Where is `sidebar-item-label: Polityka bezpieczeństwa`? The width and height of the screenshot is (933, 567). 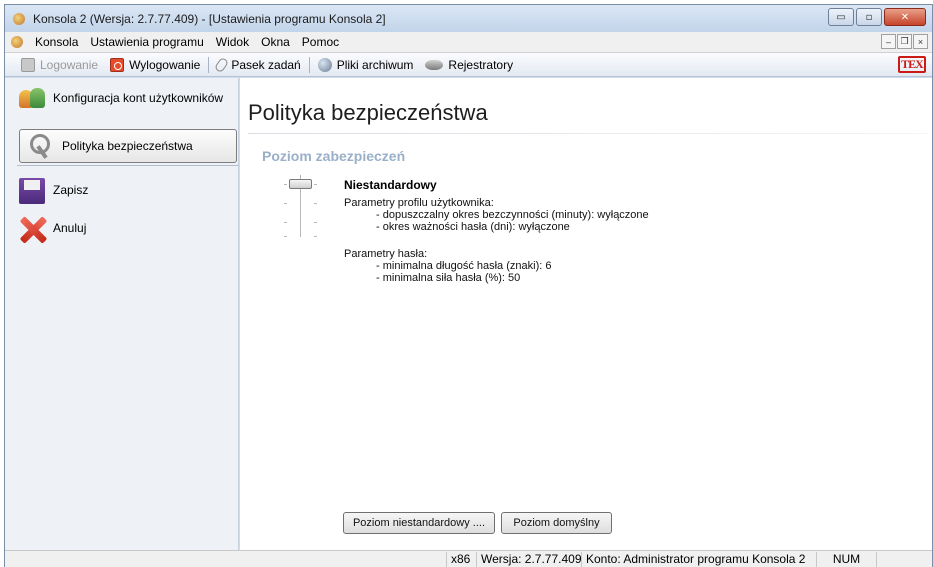 sidebar-item-label: Polityka bezpieczeństwa is located at coordinates (127, 146).